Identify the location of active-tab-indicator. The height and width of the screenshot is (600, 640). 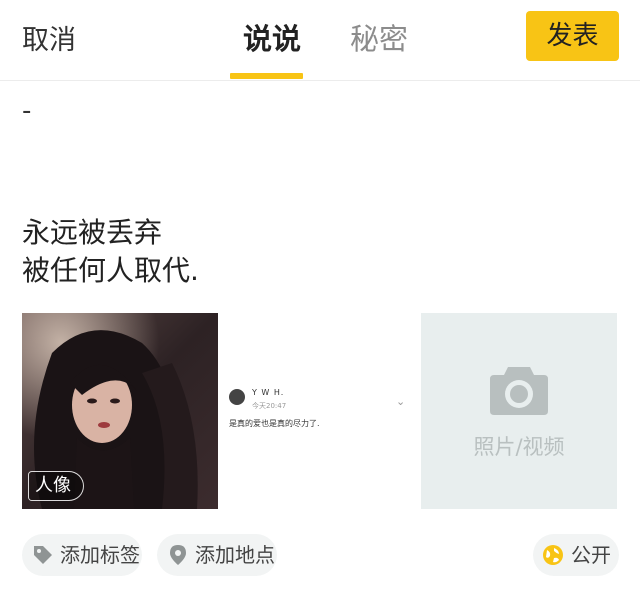
(266, 76).